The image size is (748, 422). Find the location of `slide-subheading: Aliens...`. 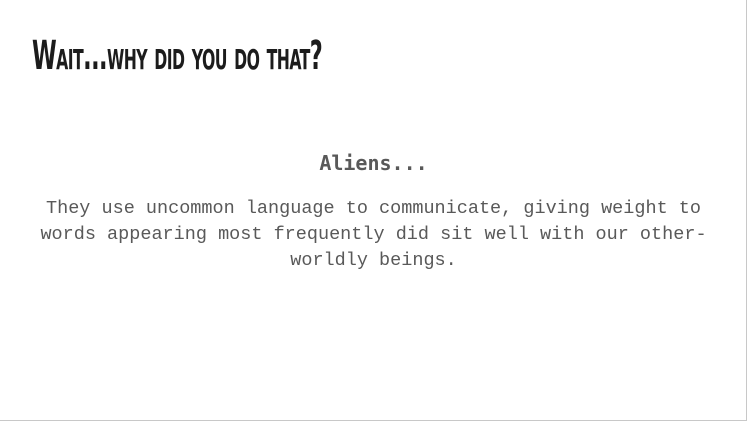

slide-subheading: Aliens... is located at coordinates (373, 163).